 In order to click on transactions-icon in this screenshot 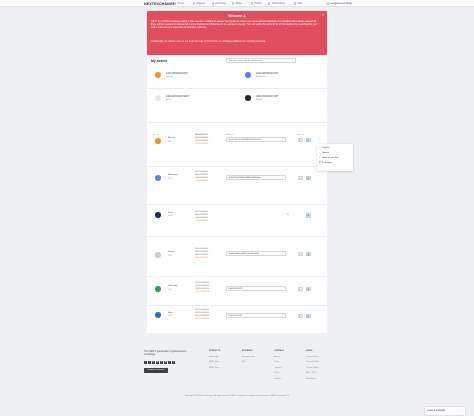, I will do `click(269, 3)`.